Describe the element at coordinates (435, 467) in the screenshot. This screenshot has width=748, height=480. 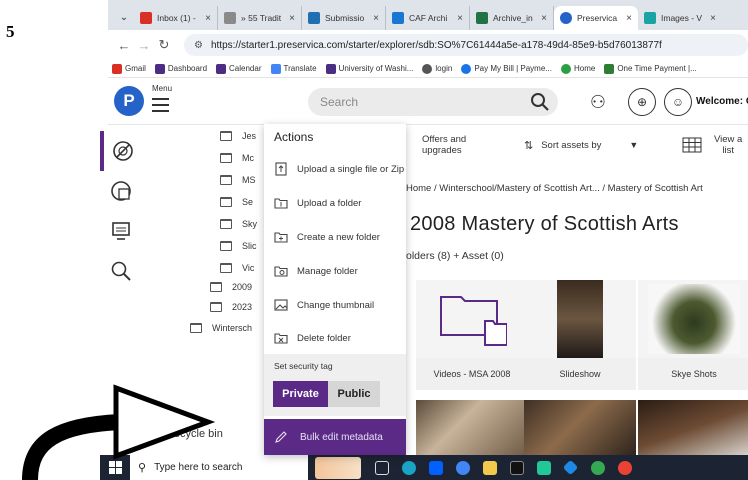
I see `dropbox-icon` at that location.